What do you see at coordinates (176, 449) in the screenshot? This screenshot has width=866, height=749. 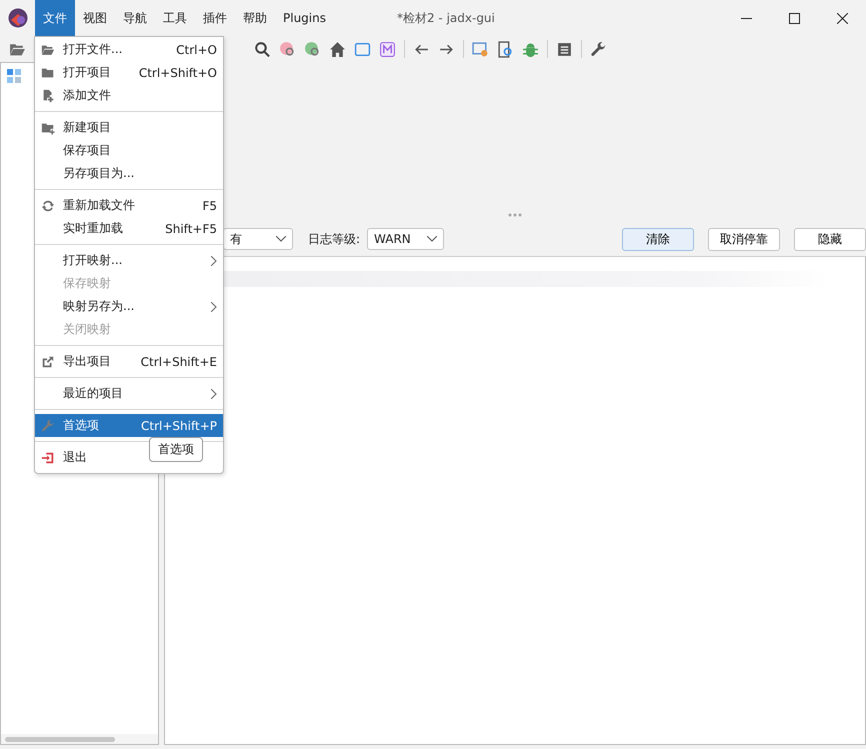 I see `tooltip: 首选项` at bounding box center [176, 449].